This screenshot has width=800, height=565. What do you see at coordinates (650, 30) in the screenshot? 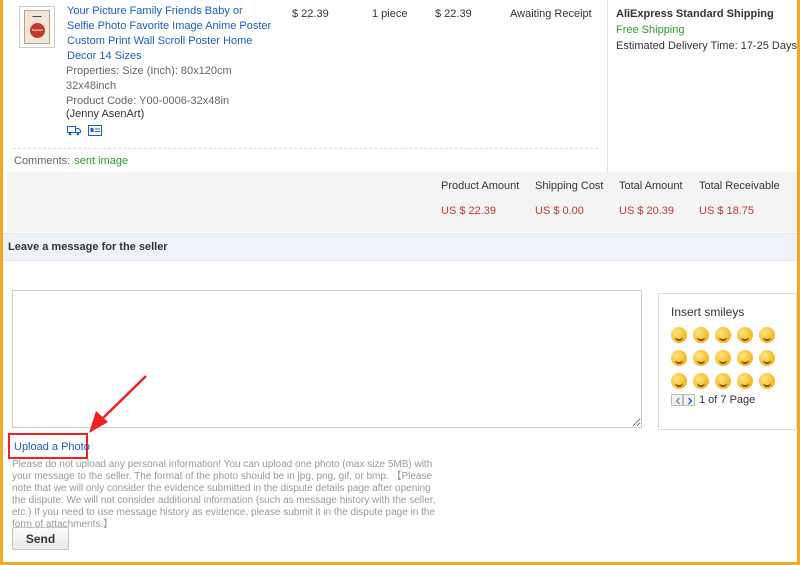
I see `shipping-cost: Free Shipping` at bounding box center [650, 30].